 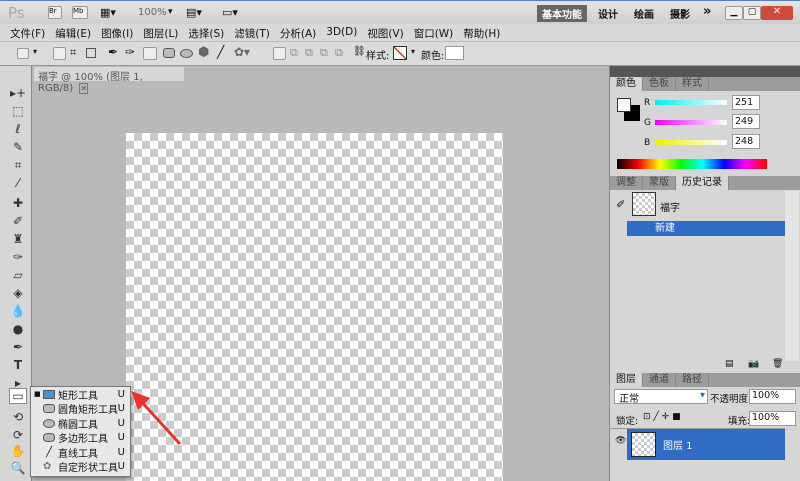 I want to click on b-value-input: 248, so click(x=746, y=141).